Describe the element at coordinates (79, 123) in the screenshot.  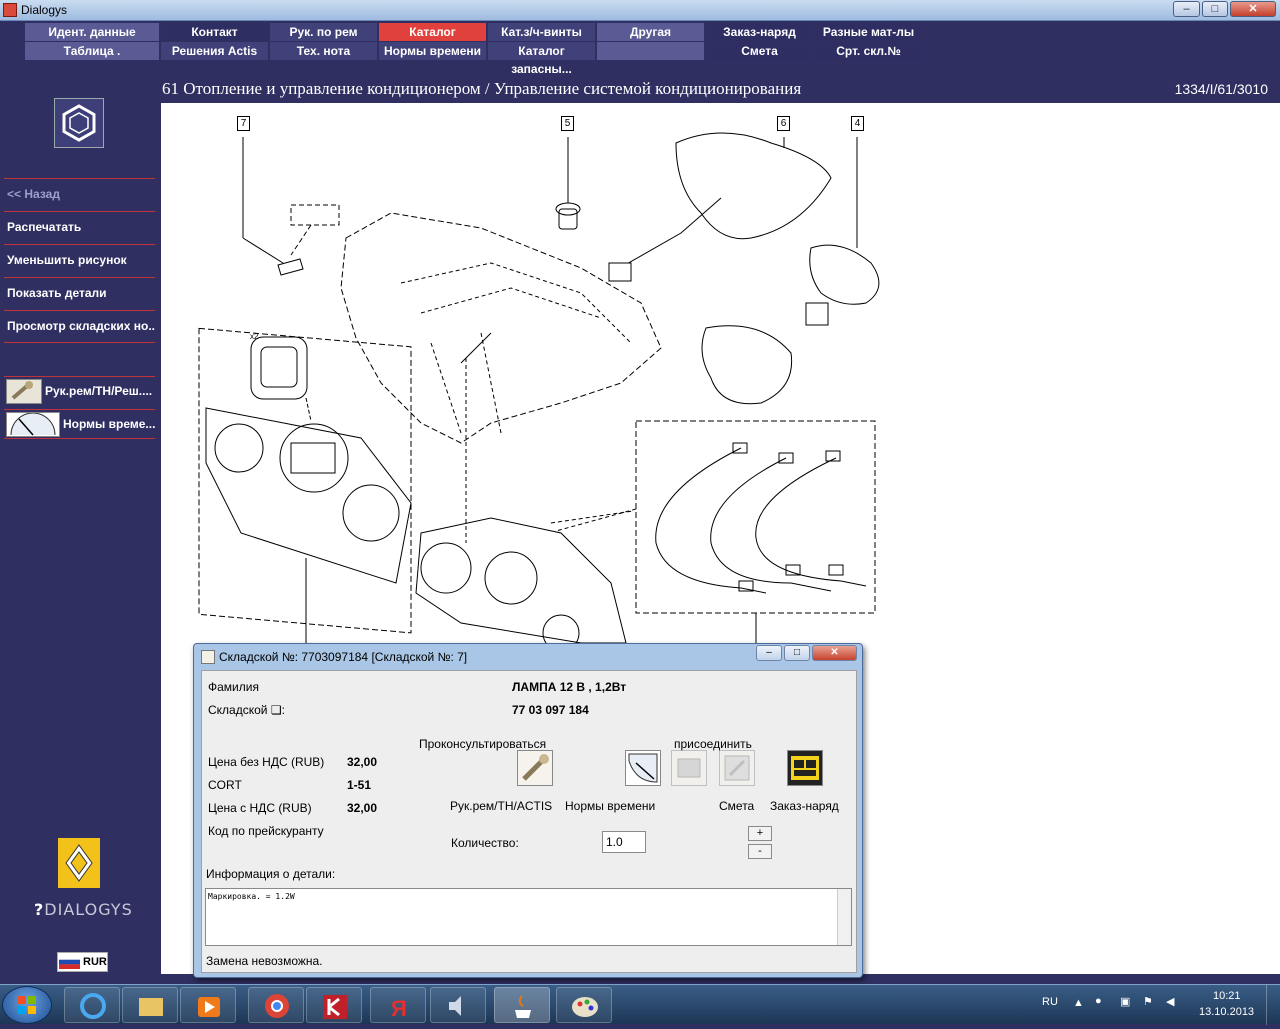
I see `hexagon-logo-icon` at that location.